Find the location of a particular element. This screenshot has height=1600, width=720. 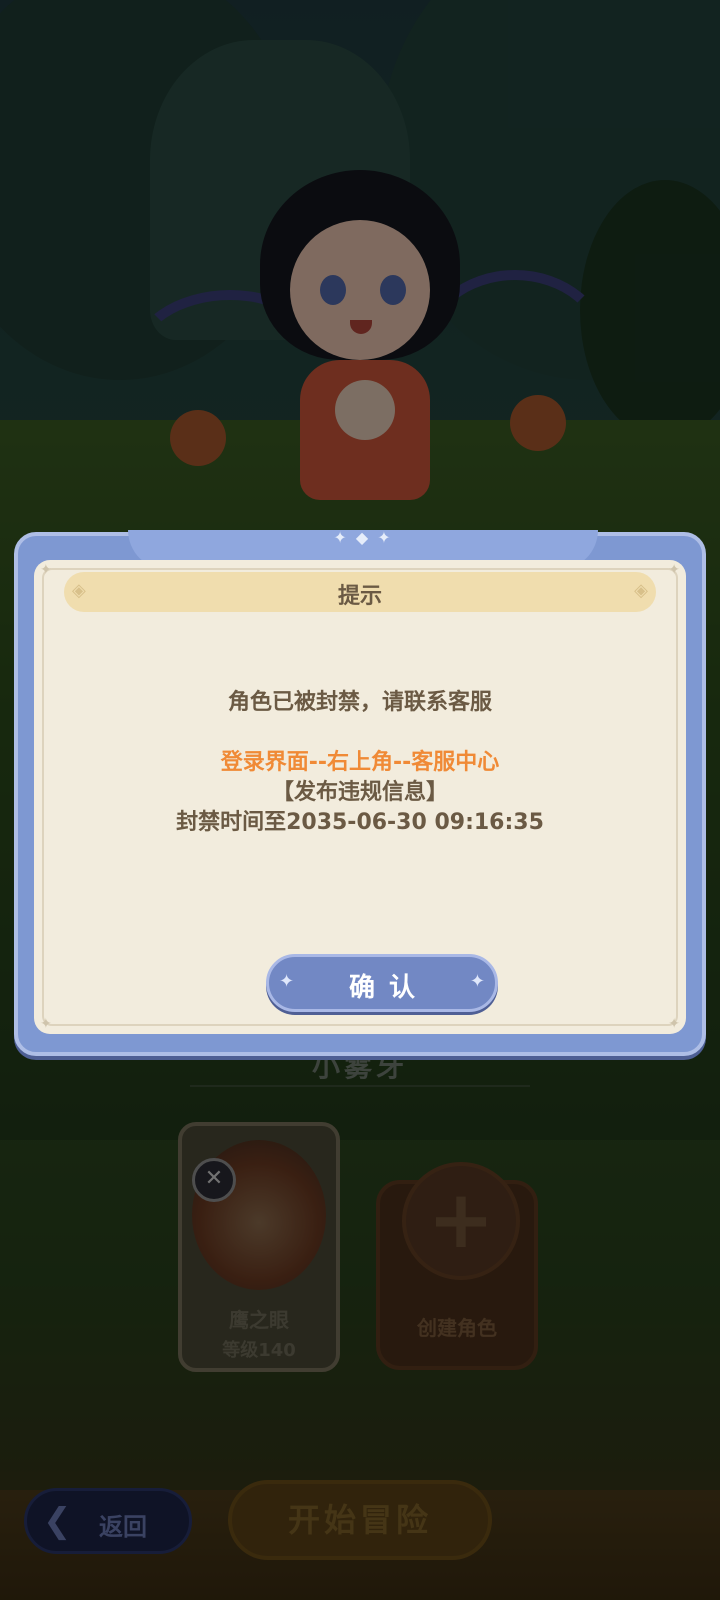

confirm-button-label: 确认 is located at coordinates (388, 988).